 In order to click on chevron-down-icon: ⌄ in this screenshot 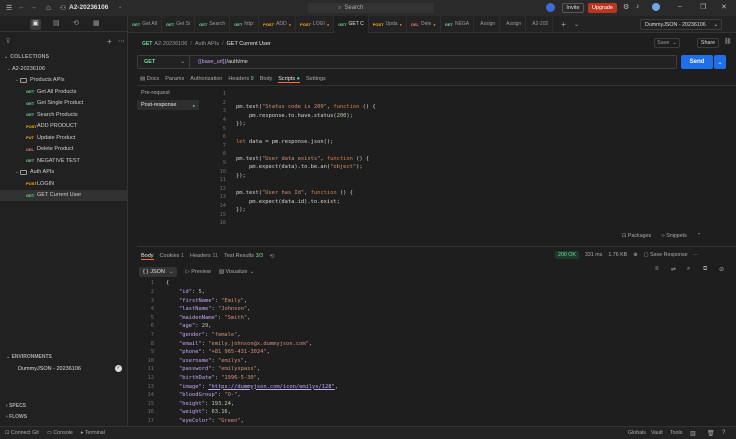, I will do `click(120, 7)`.